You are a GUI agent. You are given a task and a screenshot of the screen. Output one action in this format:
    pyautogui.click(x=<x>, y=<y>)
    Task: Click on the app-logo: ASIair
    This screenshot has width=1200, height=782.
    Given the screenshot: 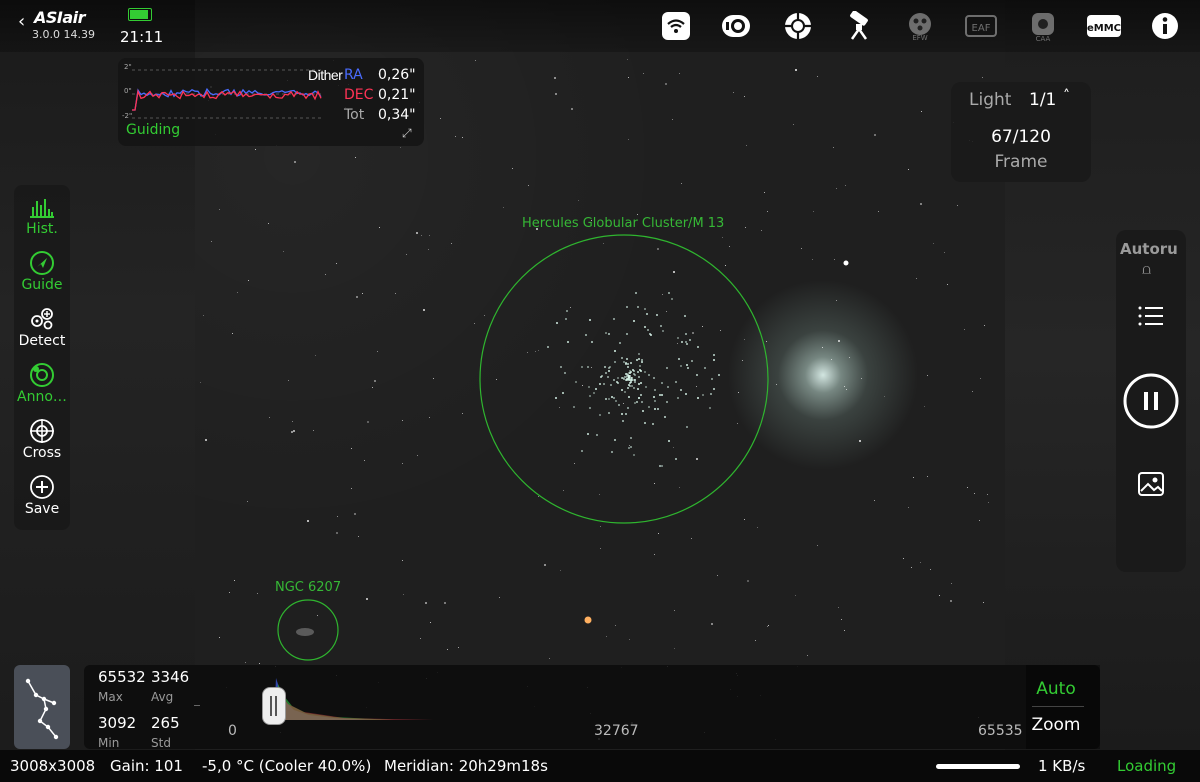 What is the action you would take?
    pyautogui.click(x=60, y=17)
    